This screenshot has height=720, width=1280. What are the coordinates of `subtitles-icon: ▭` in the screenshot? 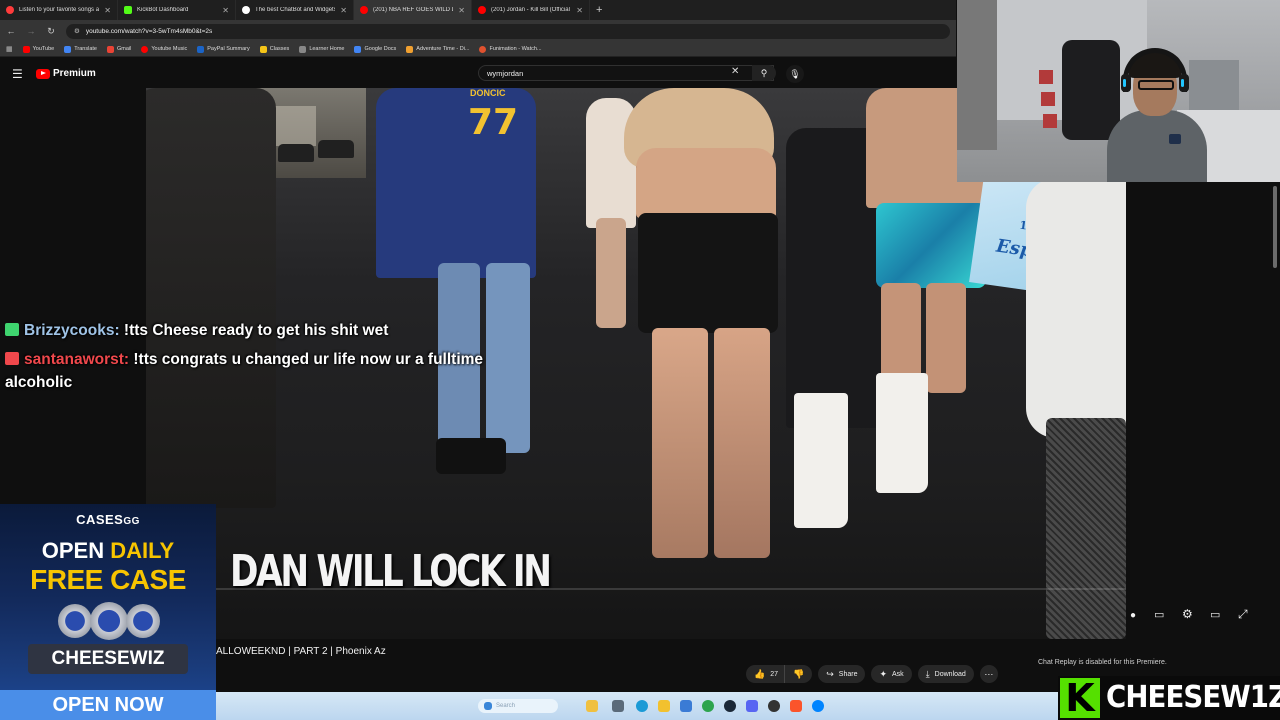 It's located at (1159, 614).